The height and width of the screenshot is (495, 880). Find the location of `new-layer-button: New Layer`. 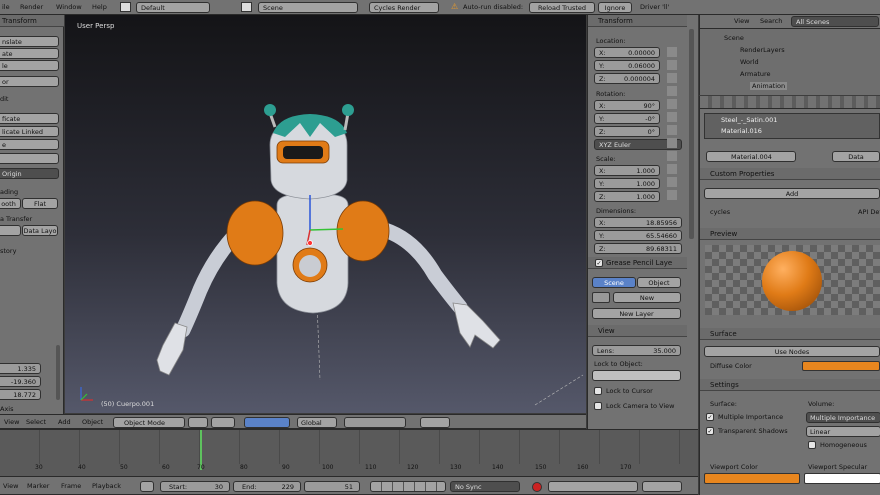

new-layer-button: New Layer is located at coordinates (636, 313).